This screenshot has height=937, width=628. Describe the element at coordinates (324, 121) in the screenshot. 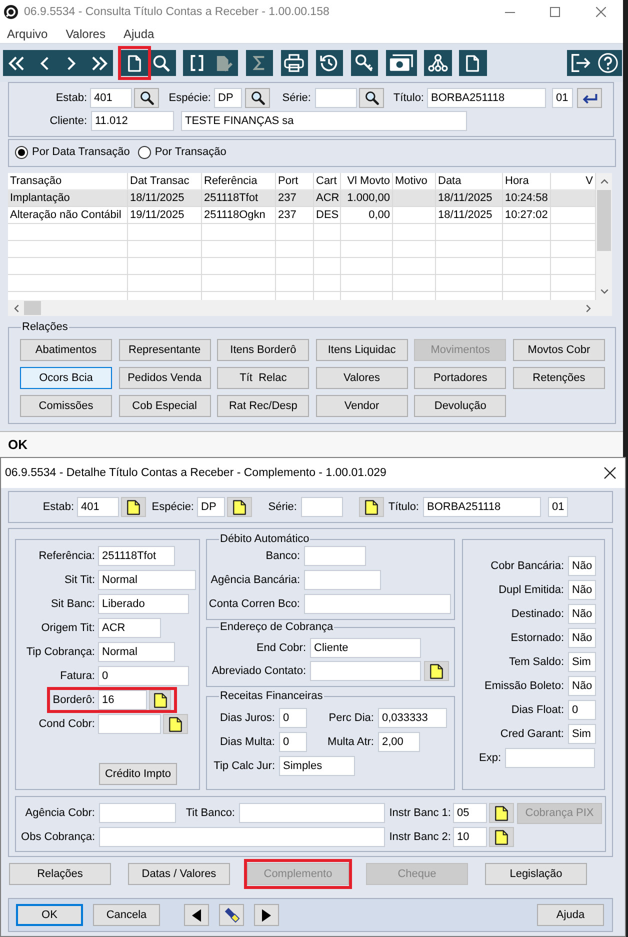

I see `text-field: TESTE FINANÇAS sa` at that location.